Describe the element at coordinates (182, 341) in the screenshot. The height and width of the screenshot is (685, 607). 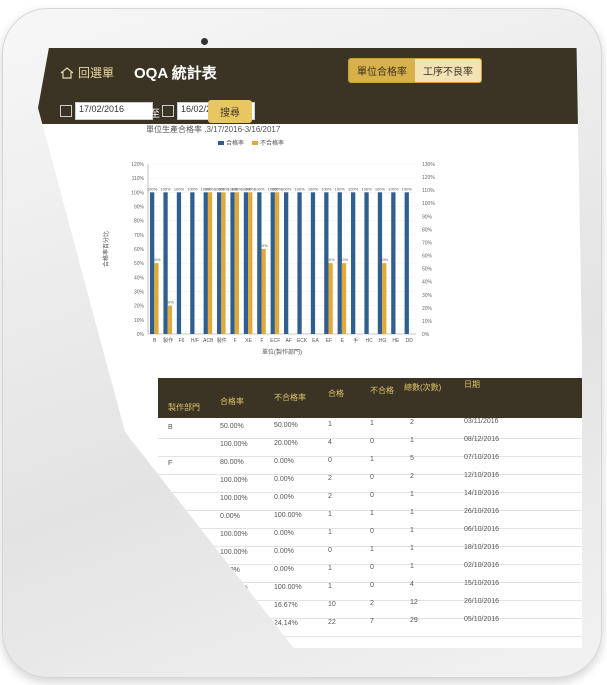
I see `x-tick-label: F6` at that location.